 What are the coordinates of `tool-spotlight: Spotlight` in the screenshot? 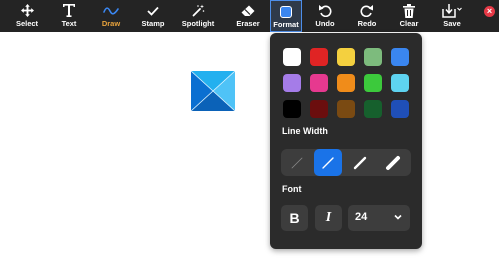 It's located at (198, 16).